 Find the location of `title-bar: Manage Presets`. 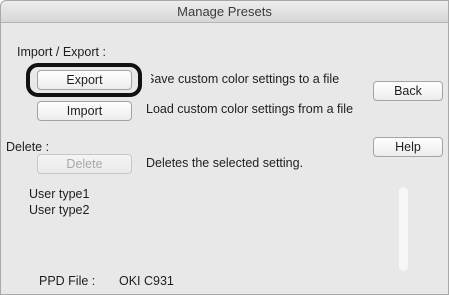

title-bar: Manage Presets is located at coordinates (224, 12).